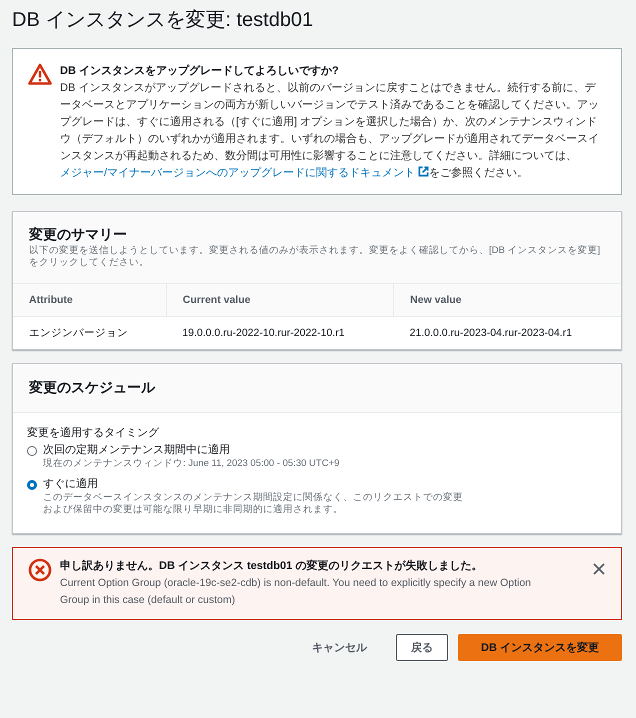 This screenshot has width=636, height=718. I want to click on error-message: Current Option Group (oracle-19c-se2-cdb) is non-default. You need to explicitly specify a new Option Group in this case (default or custom), so click(296, 592).